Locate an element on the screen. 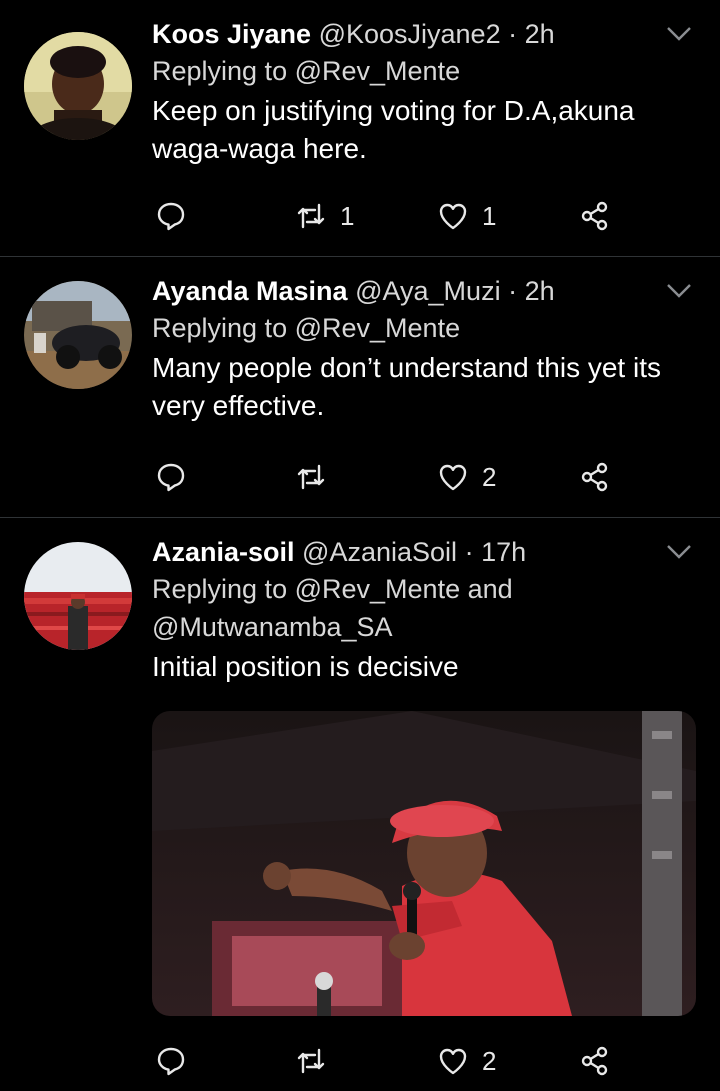 Image resolution: width=720 pixels, height=1091 pixels. like-button: 1 is located at coordinates (467, 216).